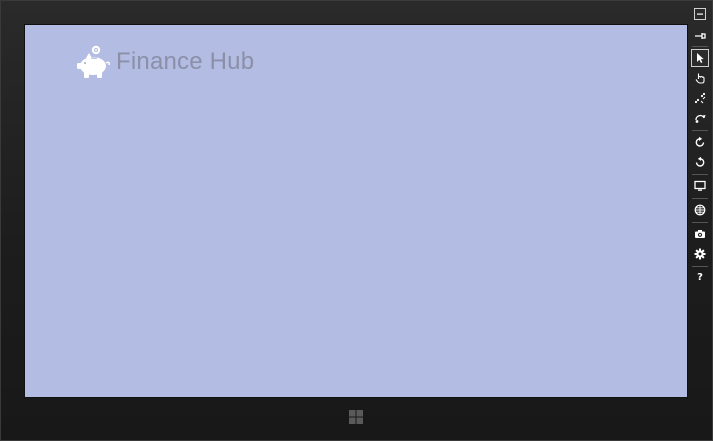  Describe the element at coordinates (700, 151) in the screenshot. I see `simulator-toolbar: ?` at that location.